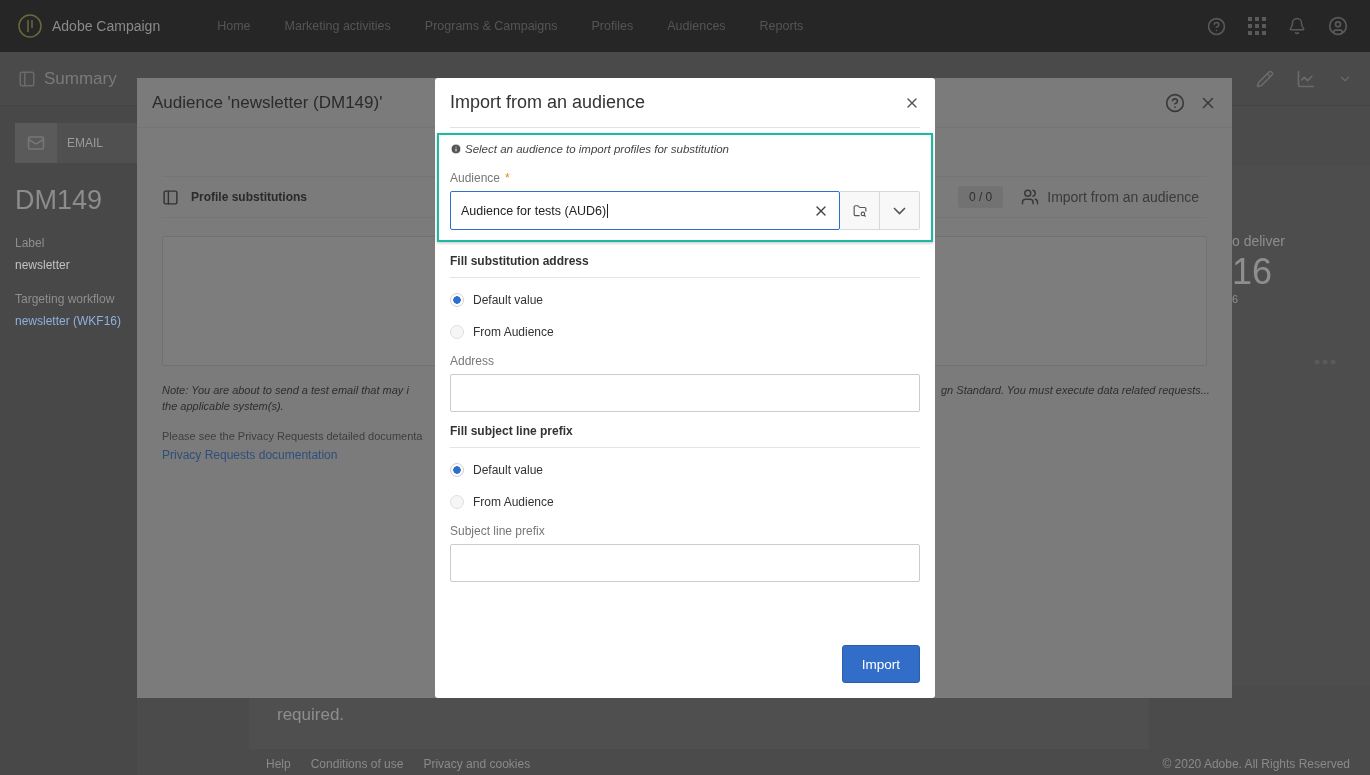 Image resolution: width=1370 pixels, height=775 pixels. Describe the element at coordinates (548, 102) in the screenshot. I see `dialog-title: Import from an audience` at that location.